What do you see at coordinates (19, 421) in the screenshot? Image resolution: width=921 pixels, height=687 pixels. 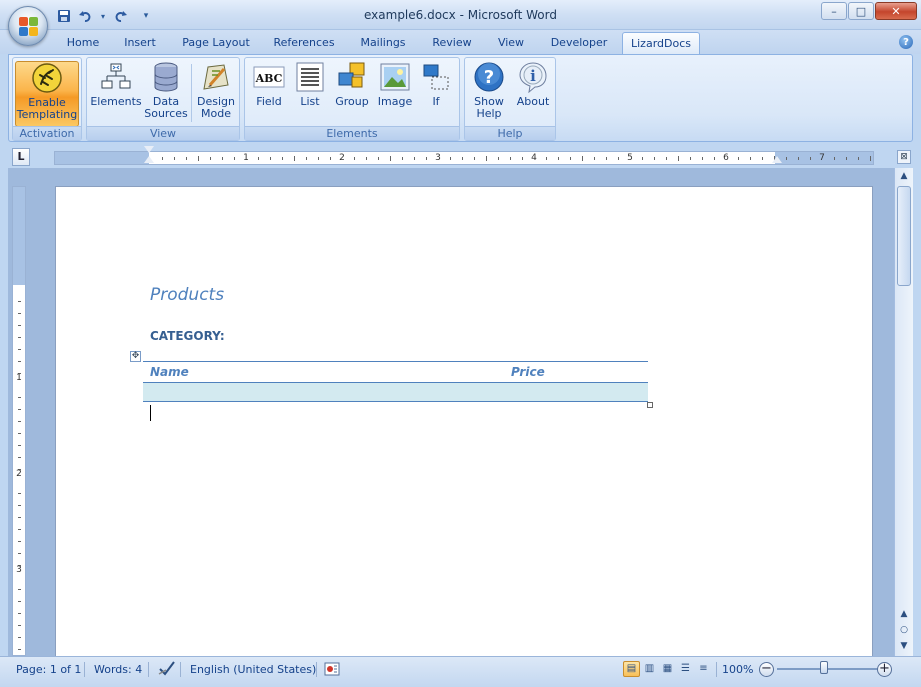 I see `vertical-ruler: 1 2 3` at bounding box center [19, 421].